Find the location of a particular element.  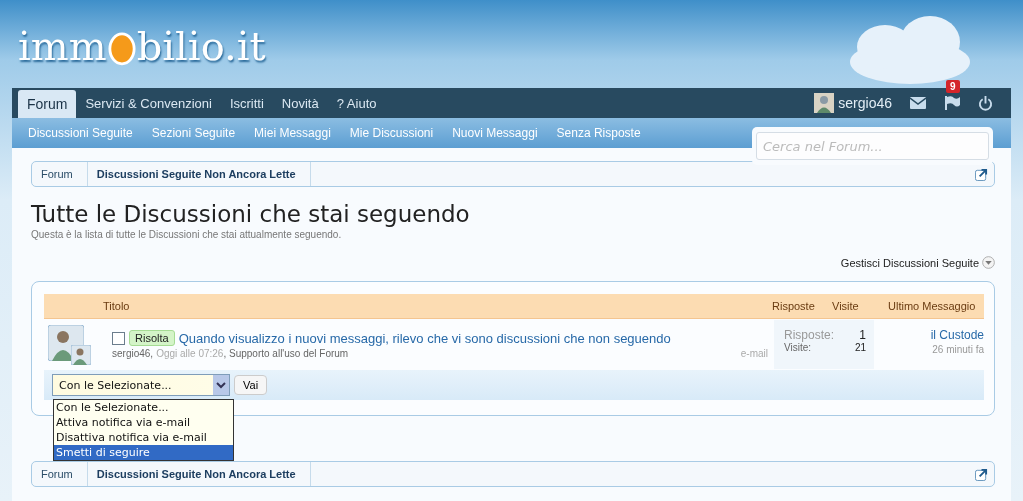

column-header: Titolo is located at coordinates (117, 306).